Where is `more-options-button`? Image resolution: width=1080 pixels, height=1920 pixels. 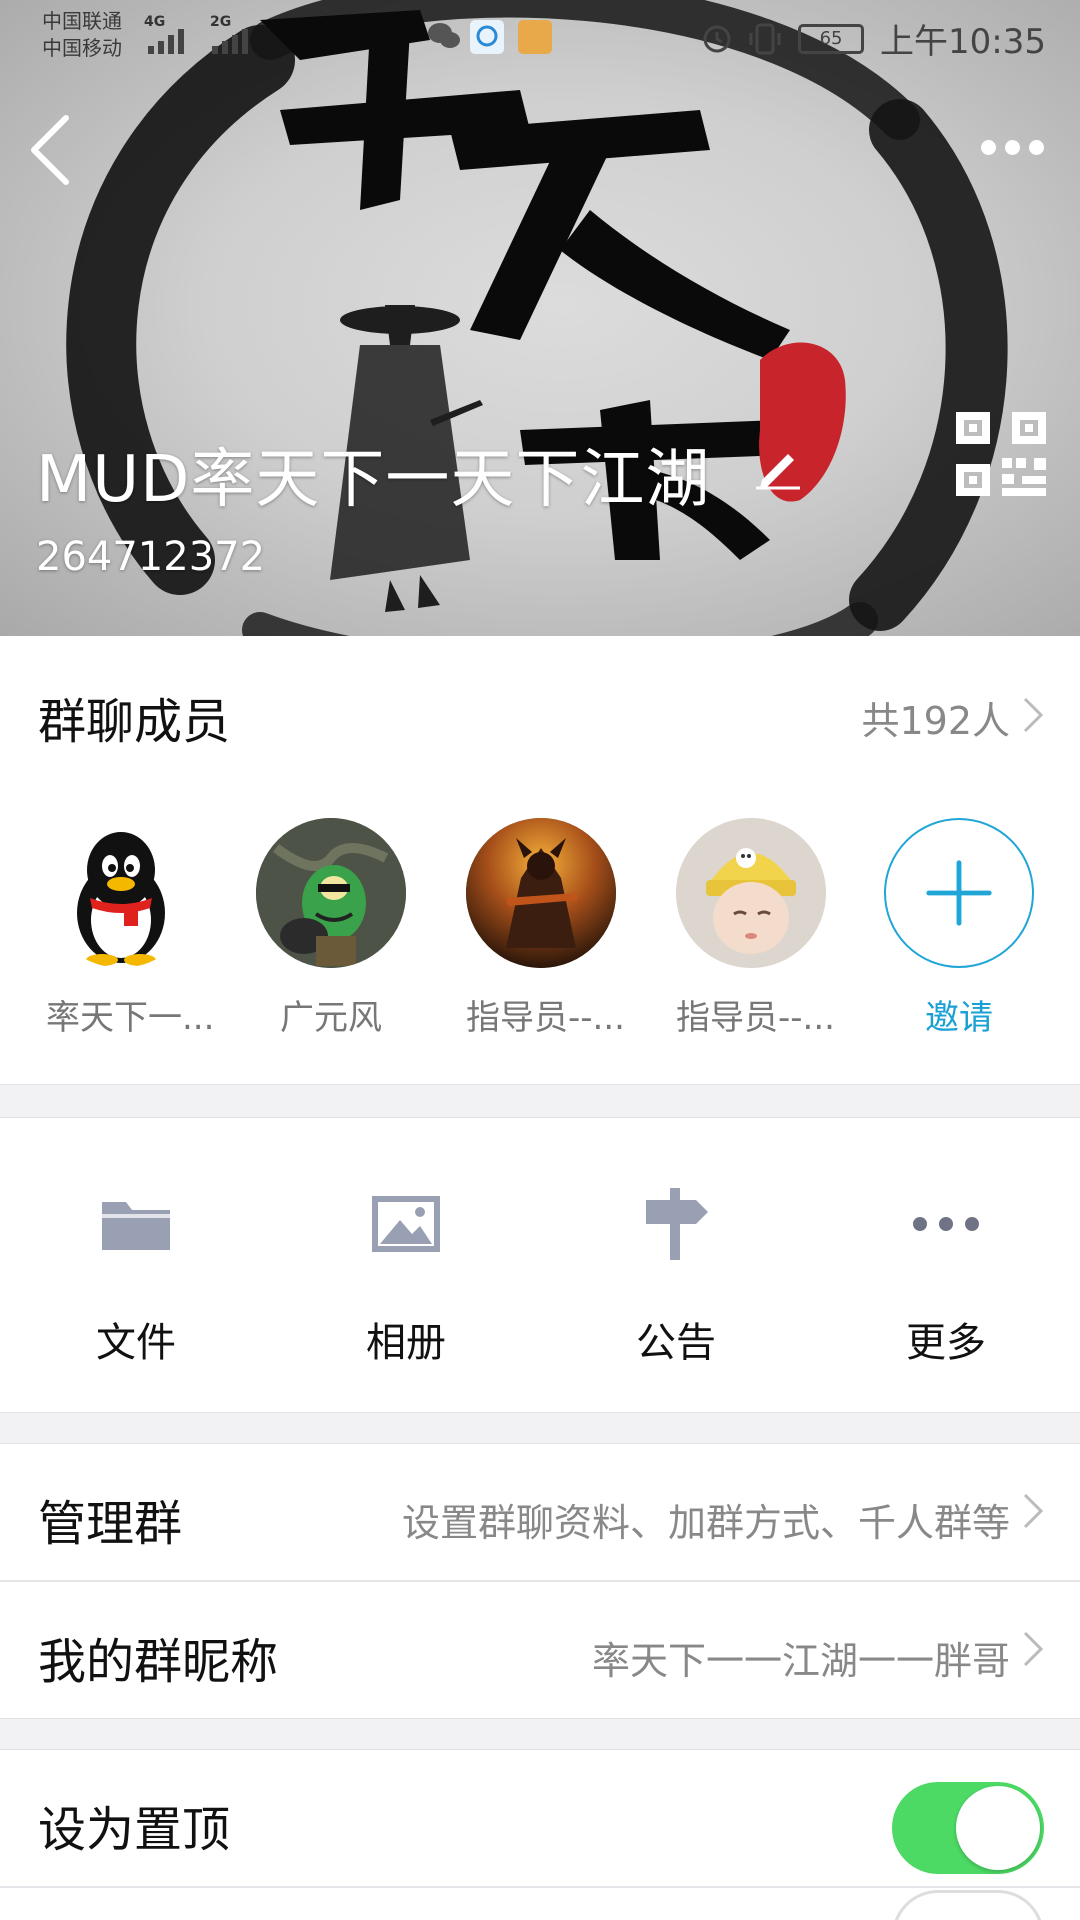
more-options-button is located at coordinates (1012, 147).